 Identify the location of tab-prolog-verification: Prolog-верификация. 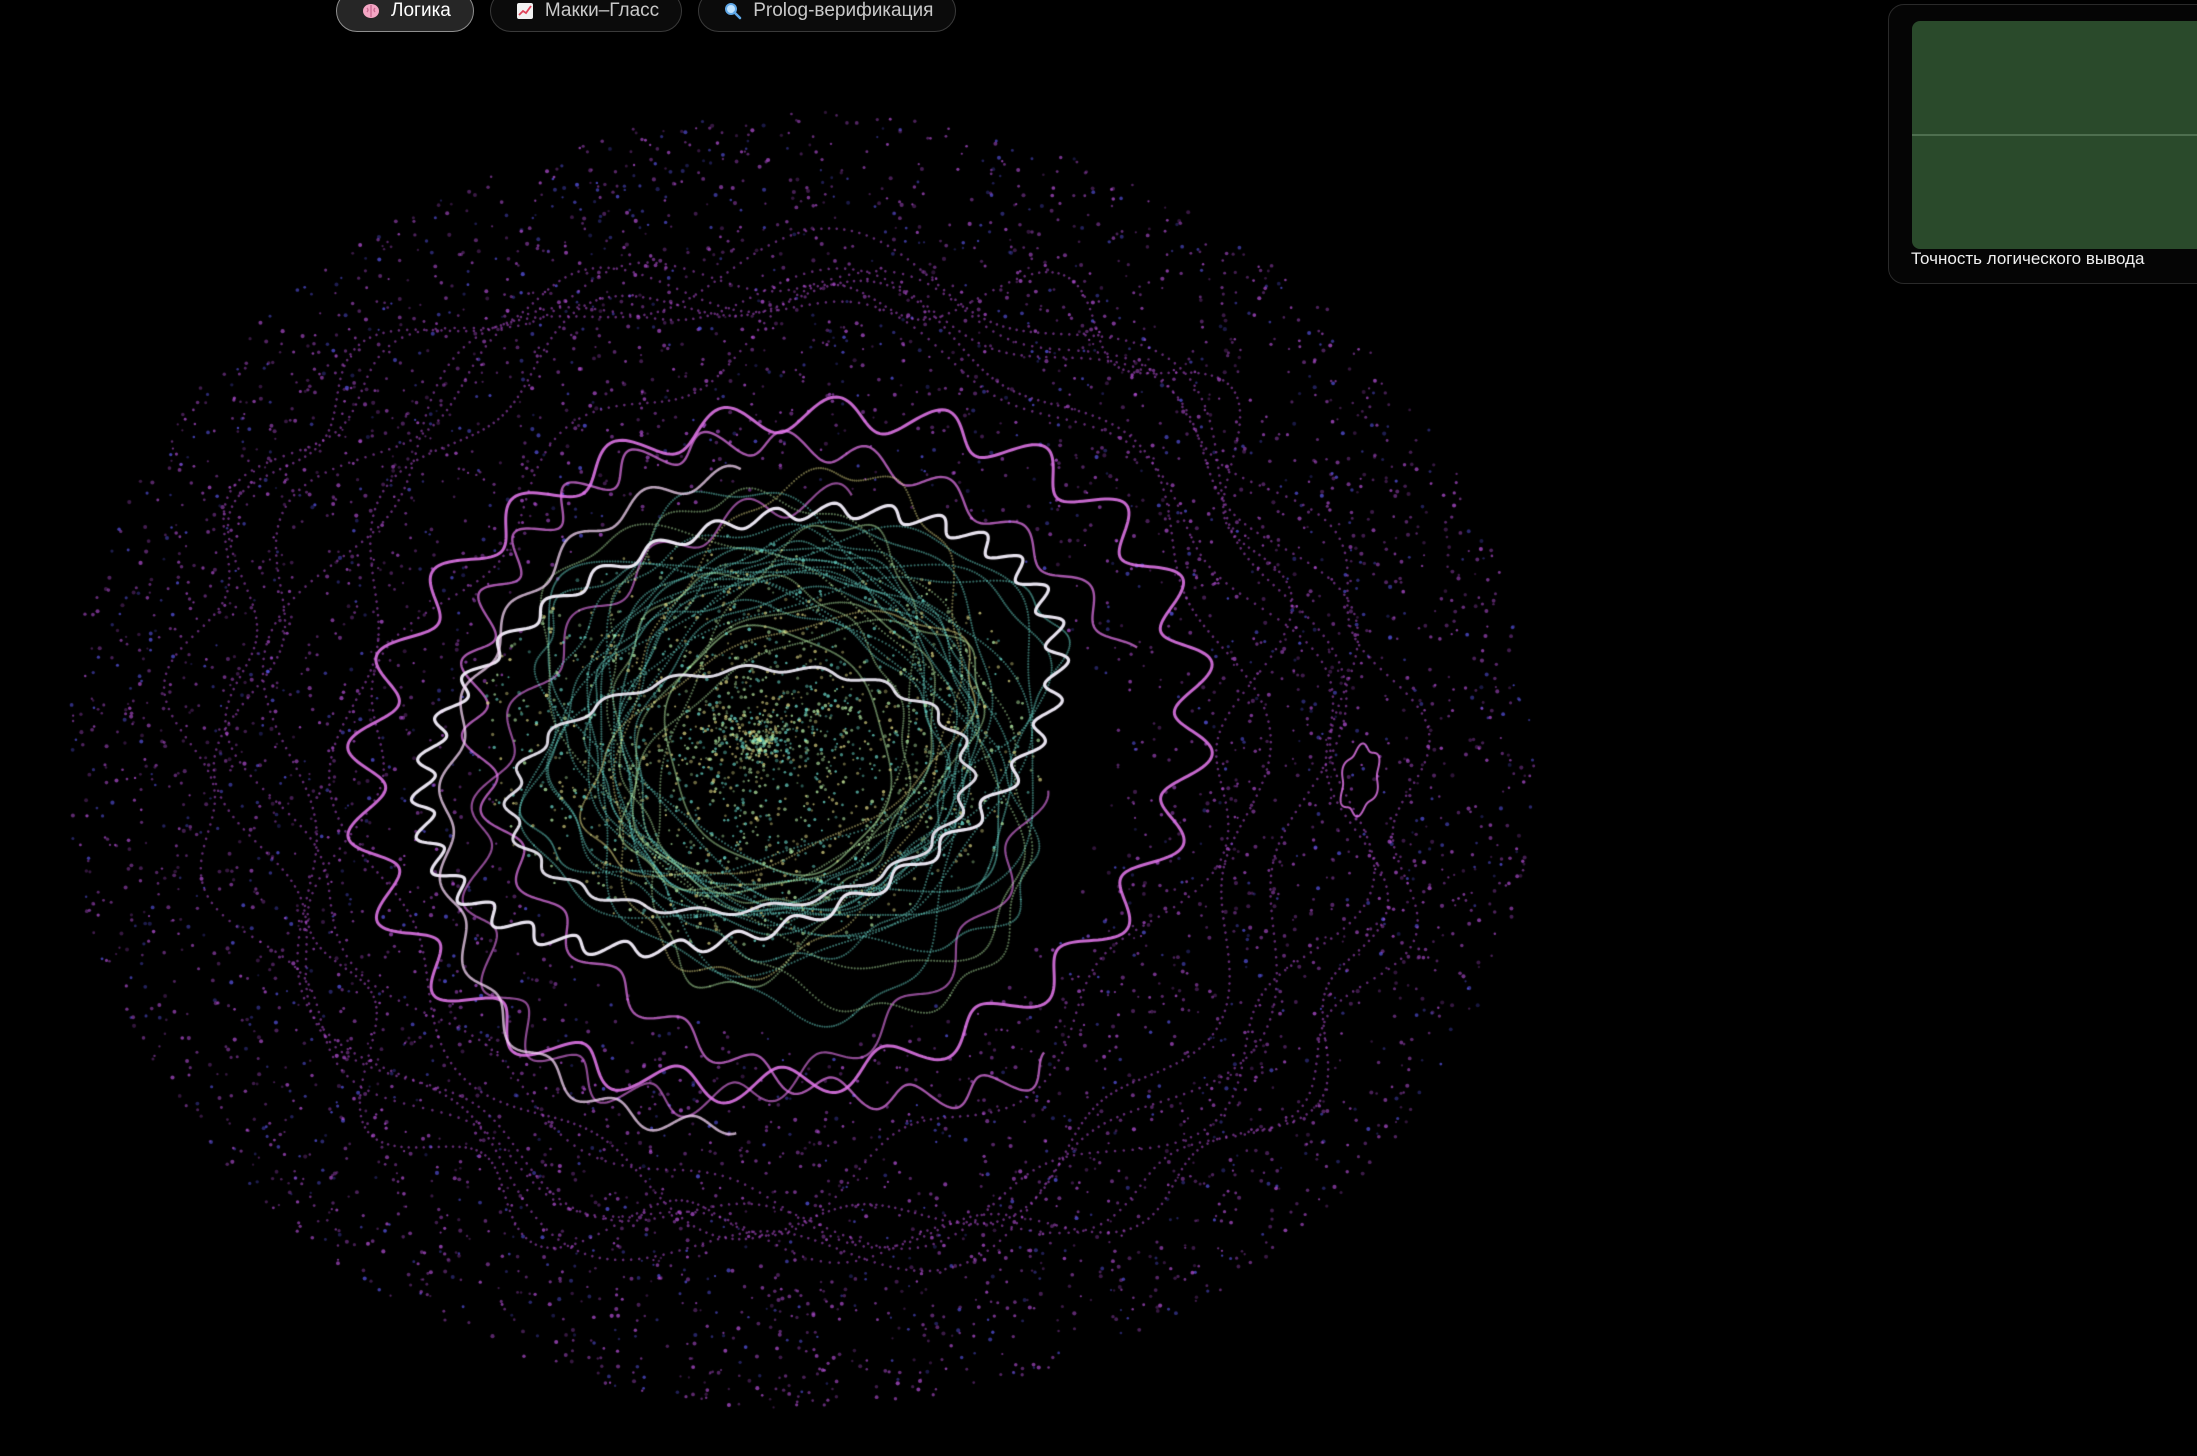
(827, 16).